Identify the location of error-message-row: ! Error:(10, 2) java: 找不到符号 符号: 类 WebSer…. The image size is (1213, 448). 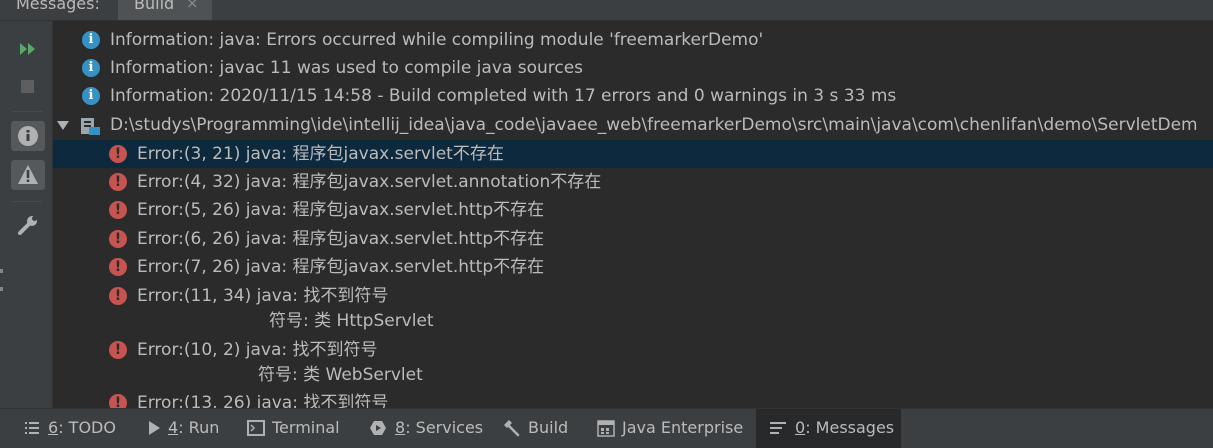
(633, 362).